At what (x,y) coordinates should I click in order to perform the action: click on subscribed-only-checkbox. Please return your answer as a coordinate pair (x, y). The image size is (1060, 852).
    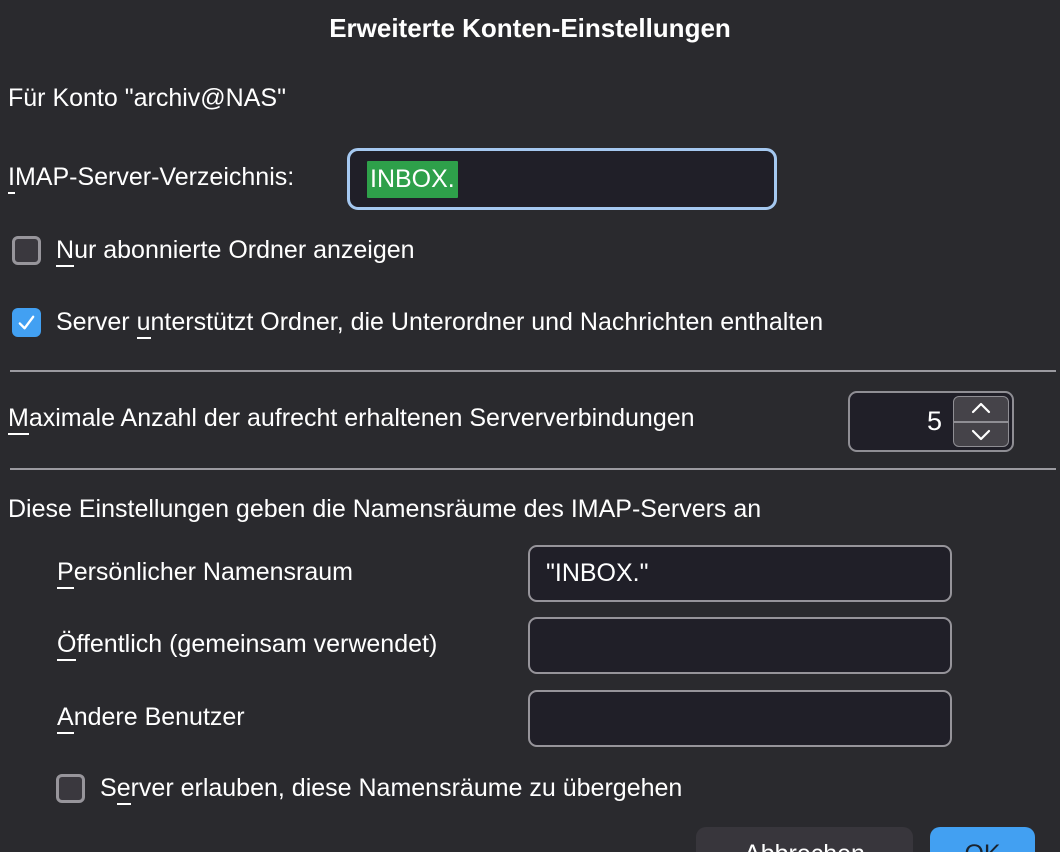
    Looking at the image, I should click on (26, 250).